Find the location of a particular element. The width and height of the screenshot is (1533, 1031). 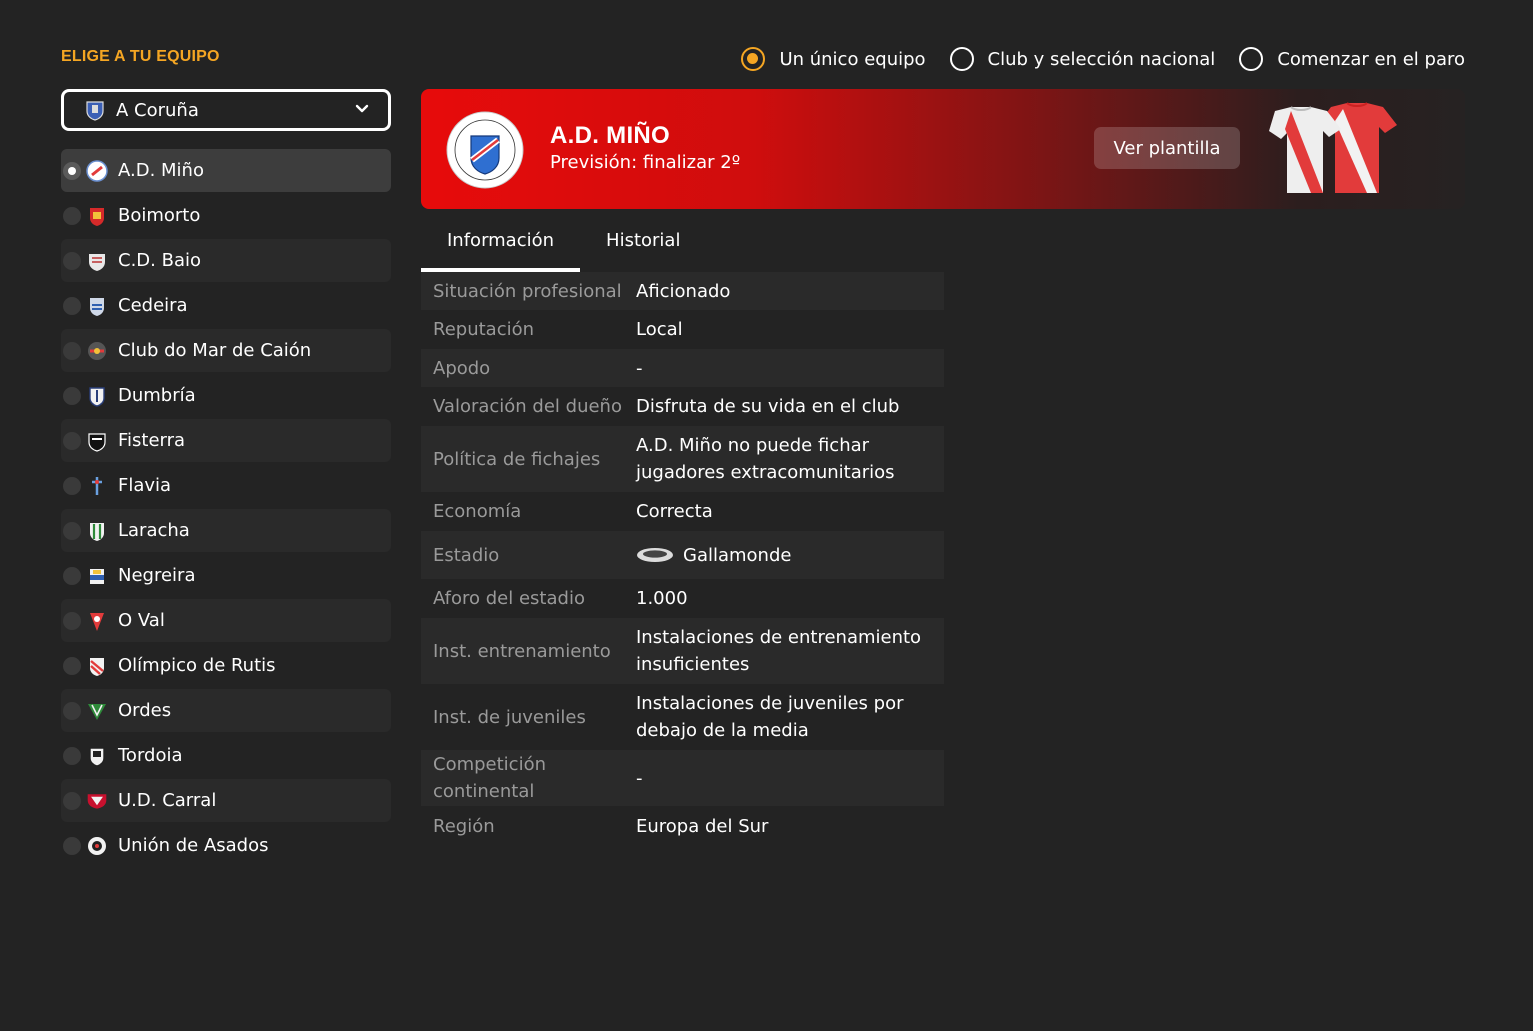

info-row: Economía Correcta is located at coordinates (682, 511).